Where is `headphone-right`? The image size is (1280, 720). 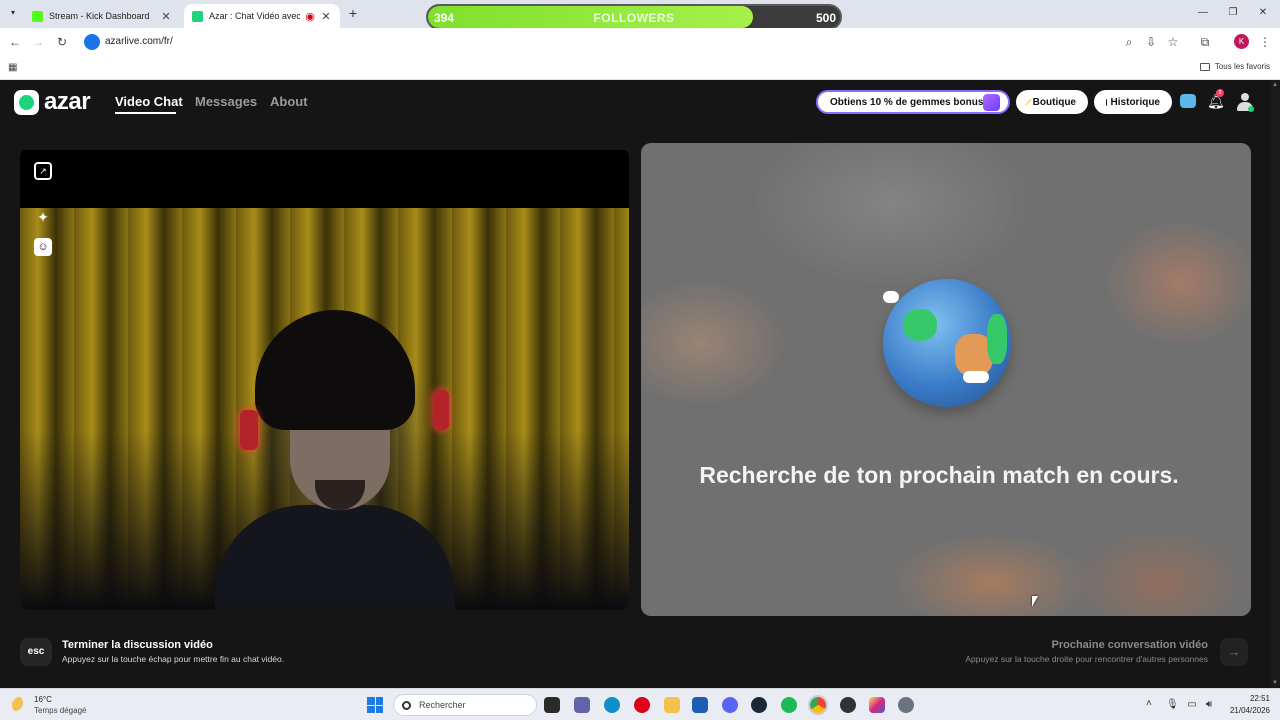 headphone-right is located at coordinates (441, 410).